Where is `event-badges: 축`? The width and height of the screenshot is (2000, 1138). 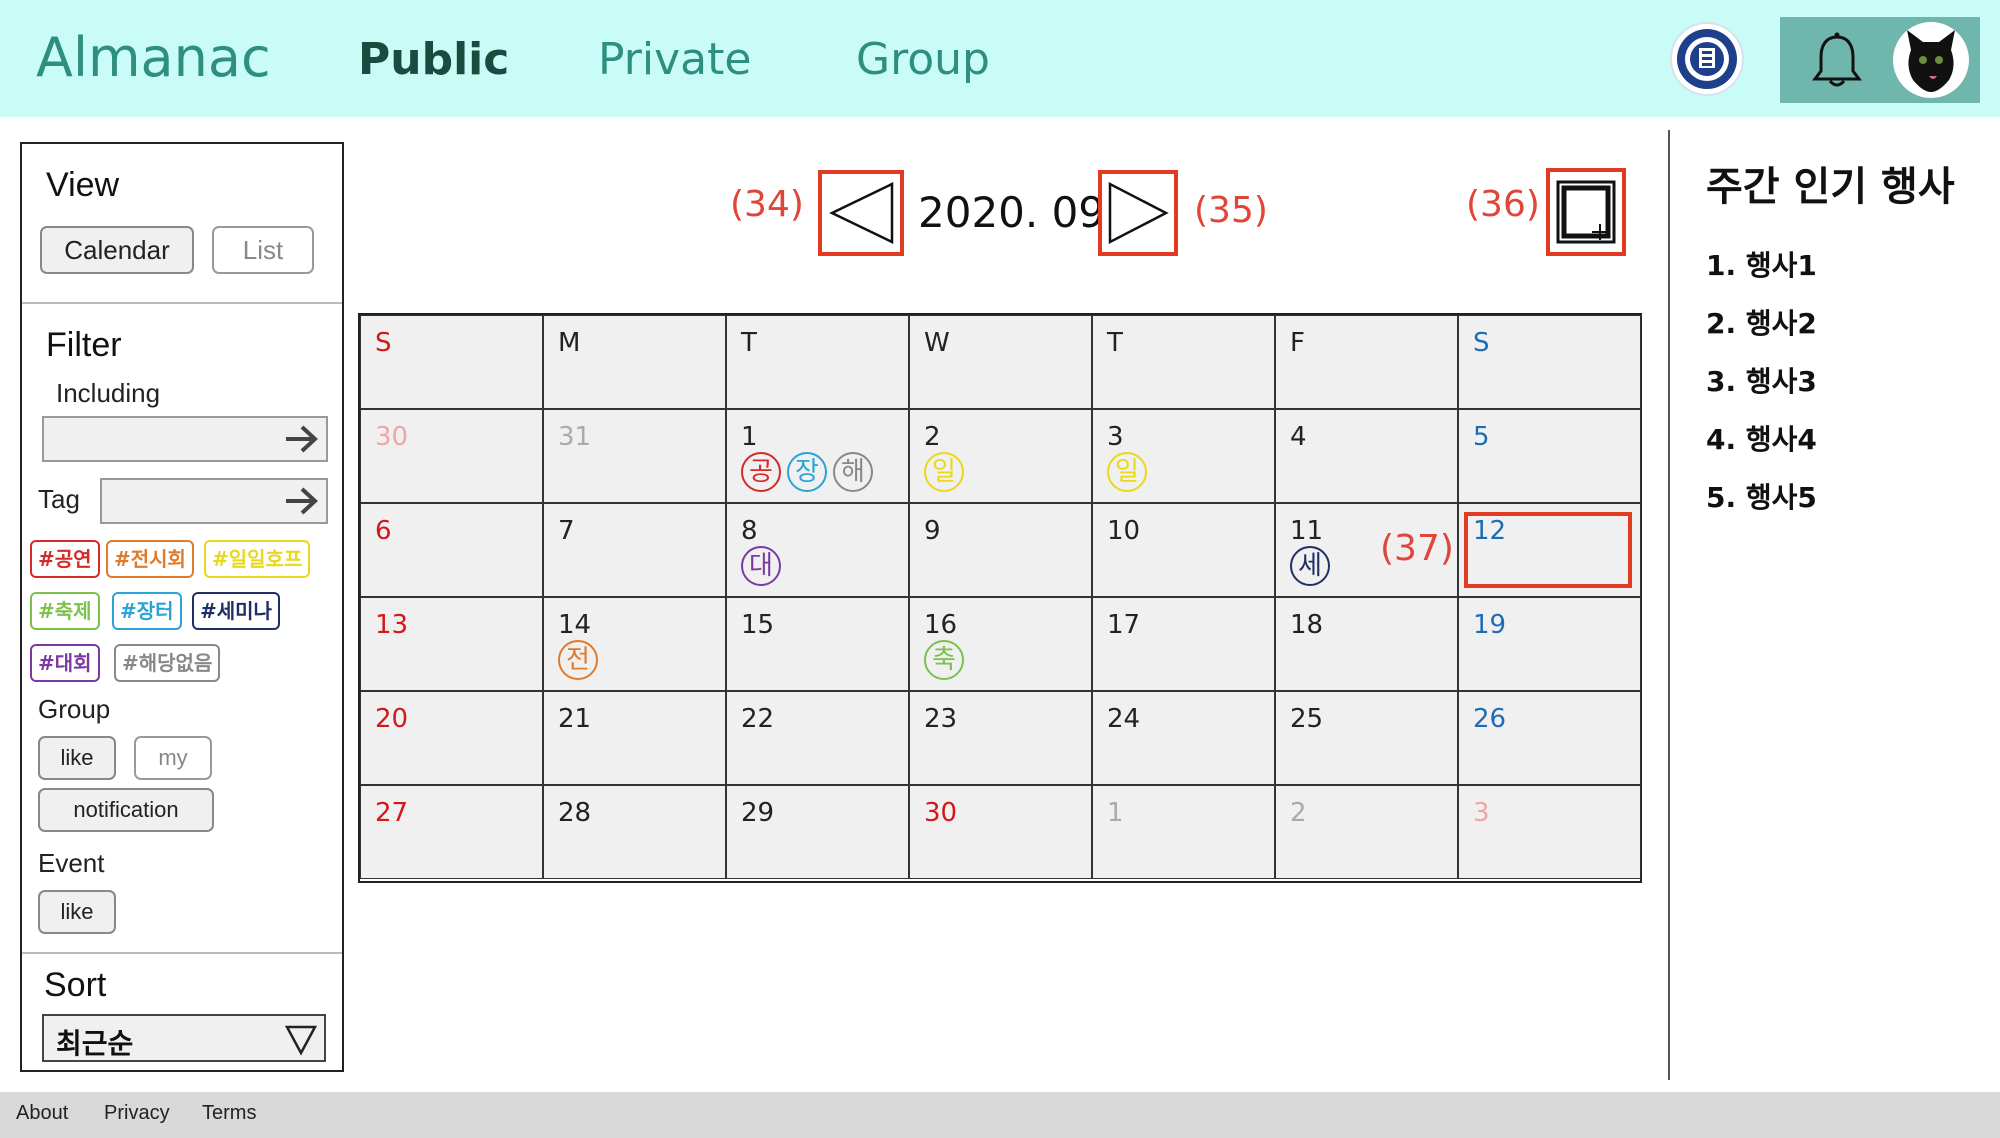
event-badges: 축 is located at coordinates (947, 662).